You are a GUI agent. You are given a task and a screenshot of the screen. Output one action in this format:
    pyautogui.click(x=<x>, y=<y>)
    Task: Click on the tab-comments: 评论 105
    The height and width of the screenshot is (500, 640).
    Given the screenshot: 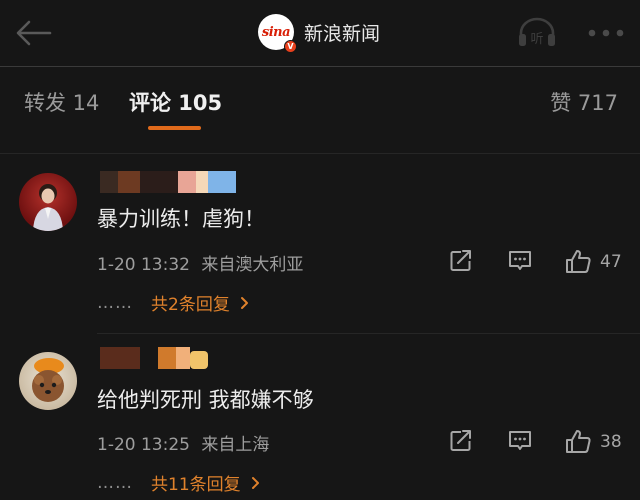 What is the action you would take?
    pyautogui.click(x=175, y=102)
    